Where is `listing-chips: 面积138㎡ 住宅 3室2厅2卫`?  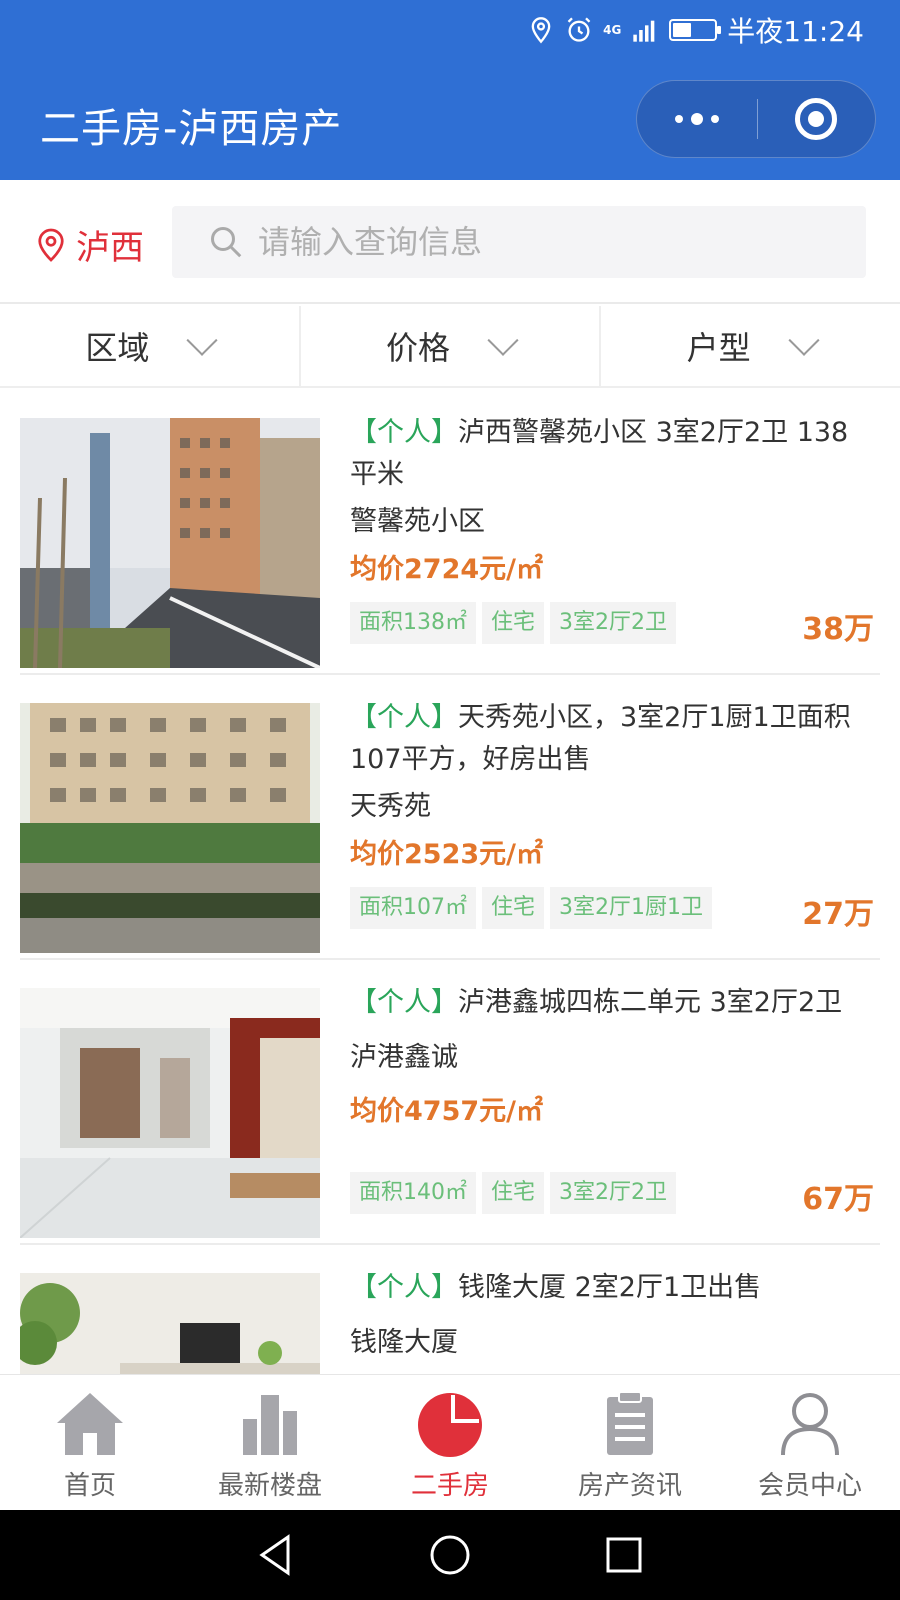
listing-chips: 面积138㎡ 住宅 3室2厅2卫 is located at coordinates (513, 623).